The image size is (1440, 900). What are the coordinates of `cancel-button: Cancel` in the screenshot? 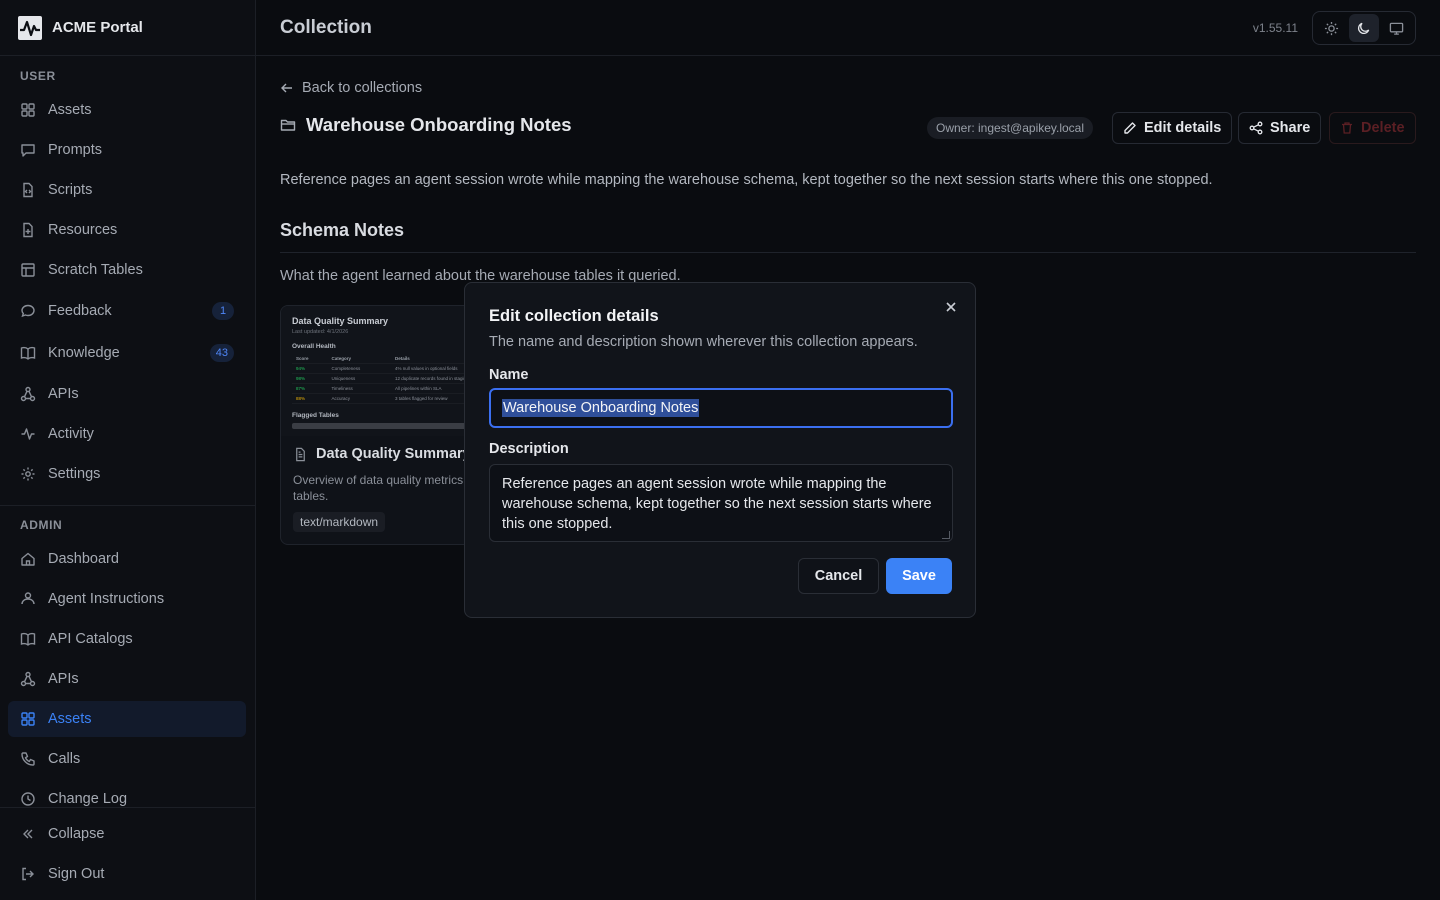 It's located at (838, 576).